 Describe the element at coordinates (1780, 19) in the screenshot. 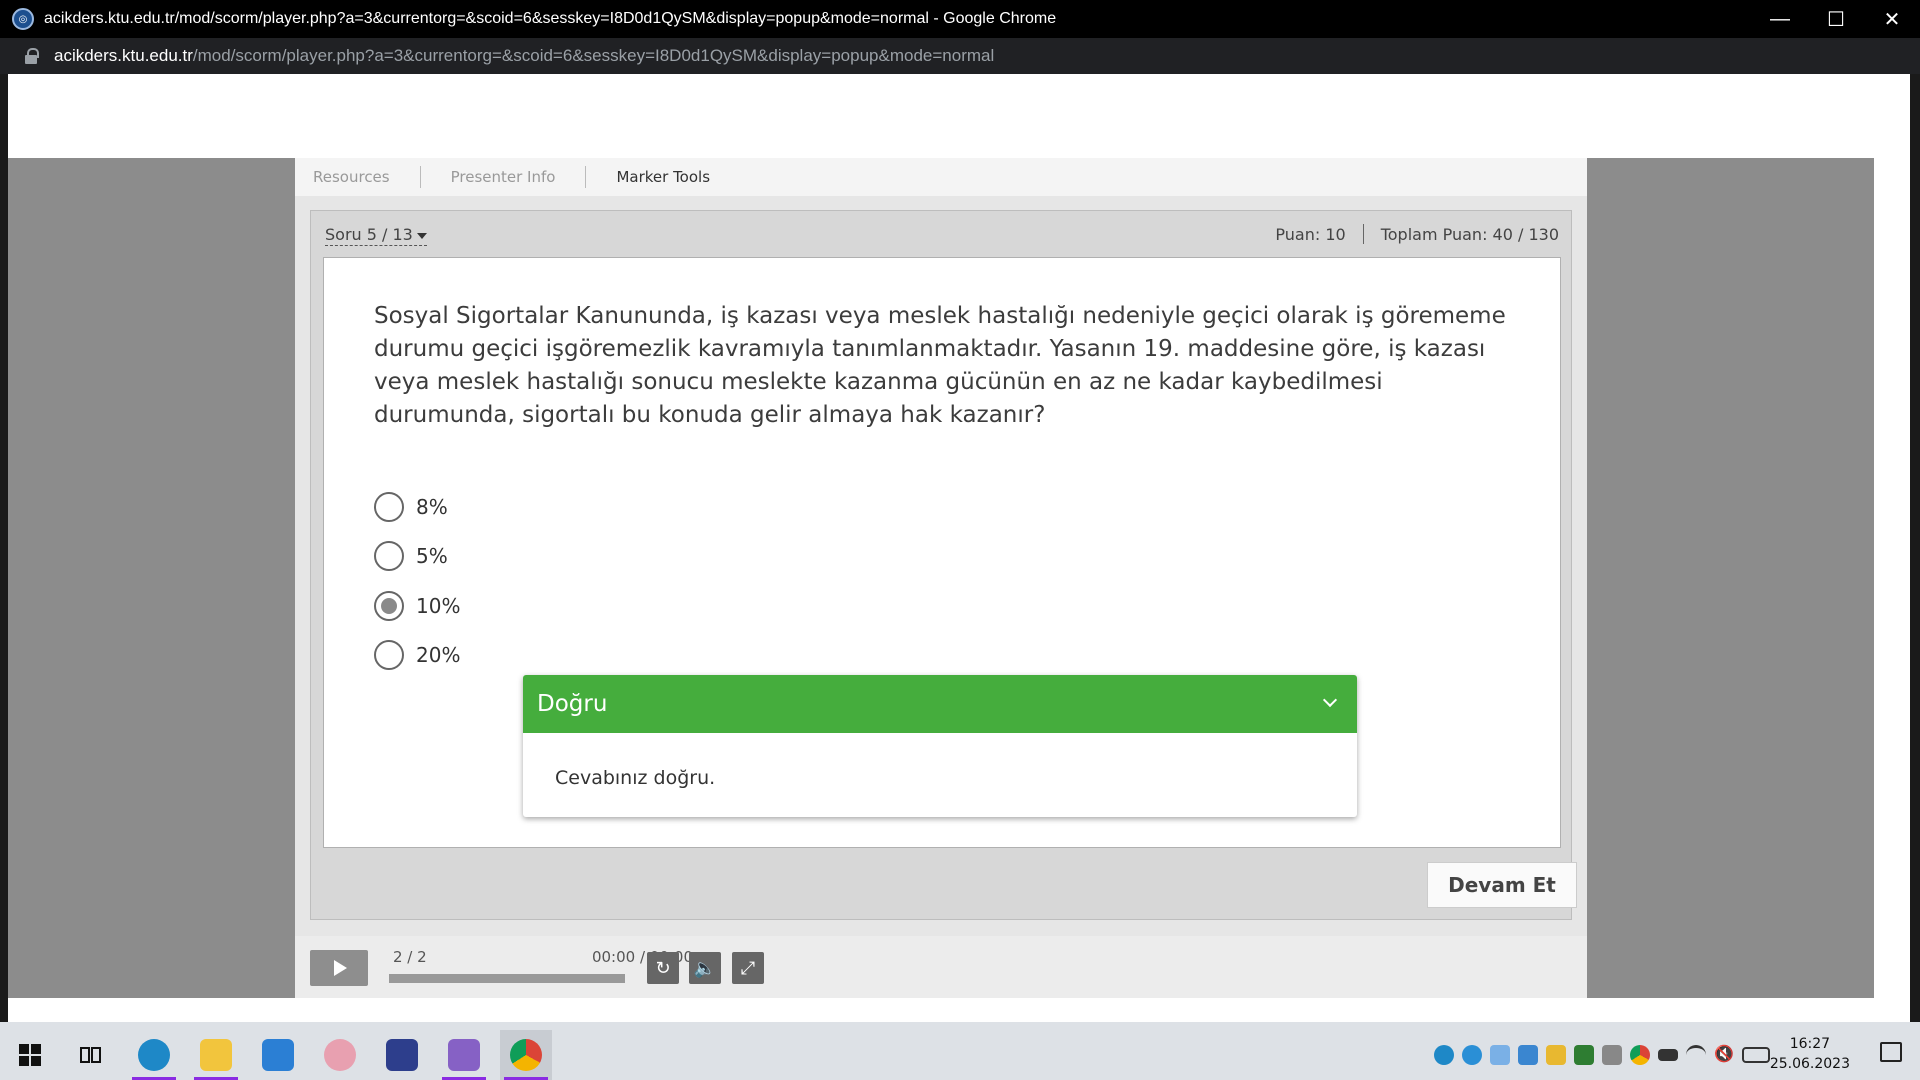

I see `minimize-button: —` at that location.